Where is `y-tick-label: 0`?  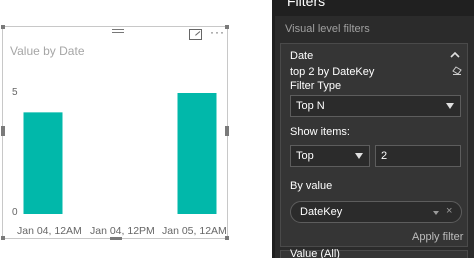 y-tick-label: 0 is located at coordinates (15, 212).